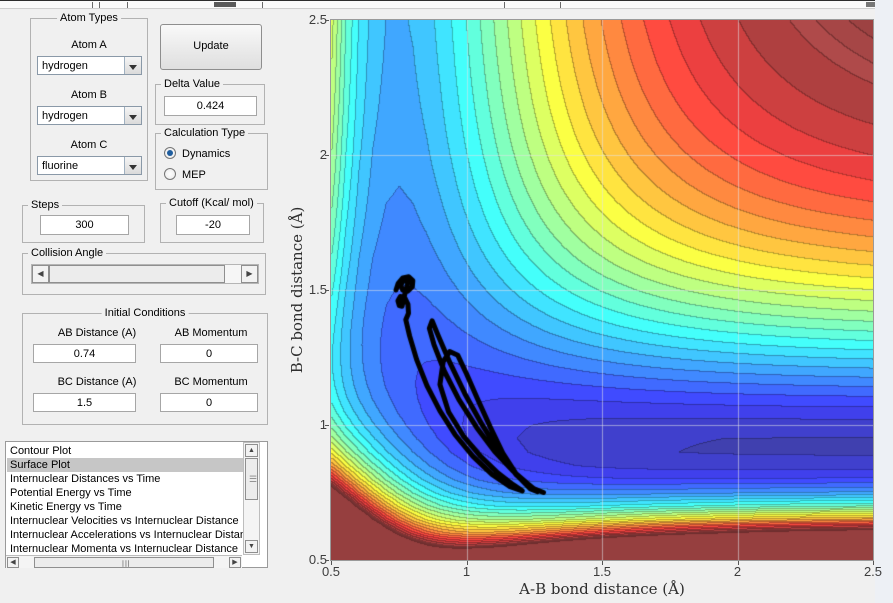 The width and height of the screenshot is (893, 603). I want to click on atom-a-label: Atom A, so click(89, 45).